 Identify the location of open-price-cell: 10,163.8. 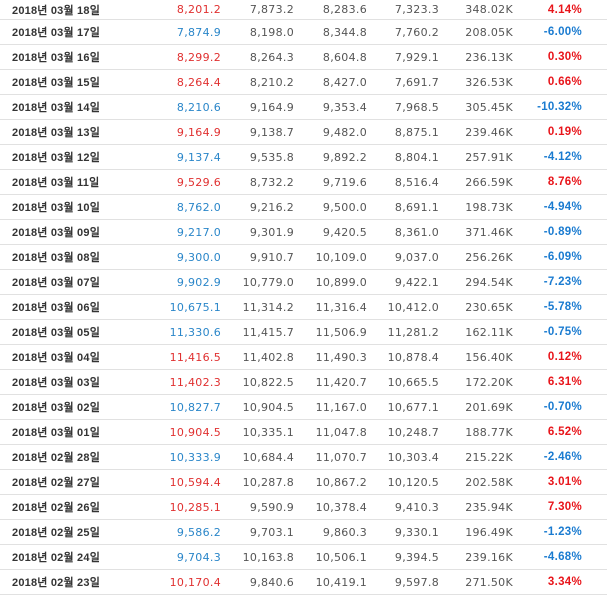
(268, 557).